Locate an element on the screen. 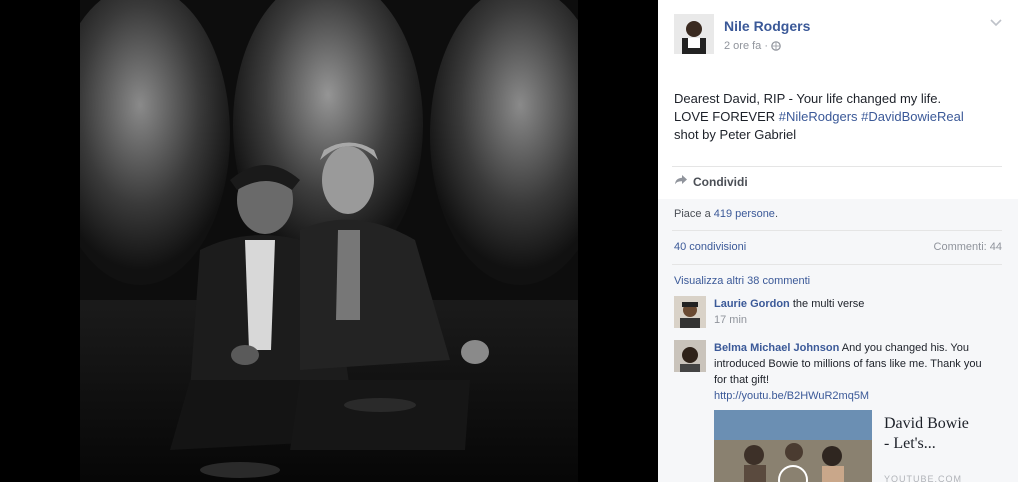 This screenshot has width=1018, height=482. avatar-image is located at coordinates (694, 34).